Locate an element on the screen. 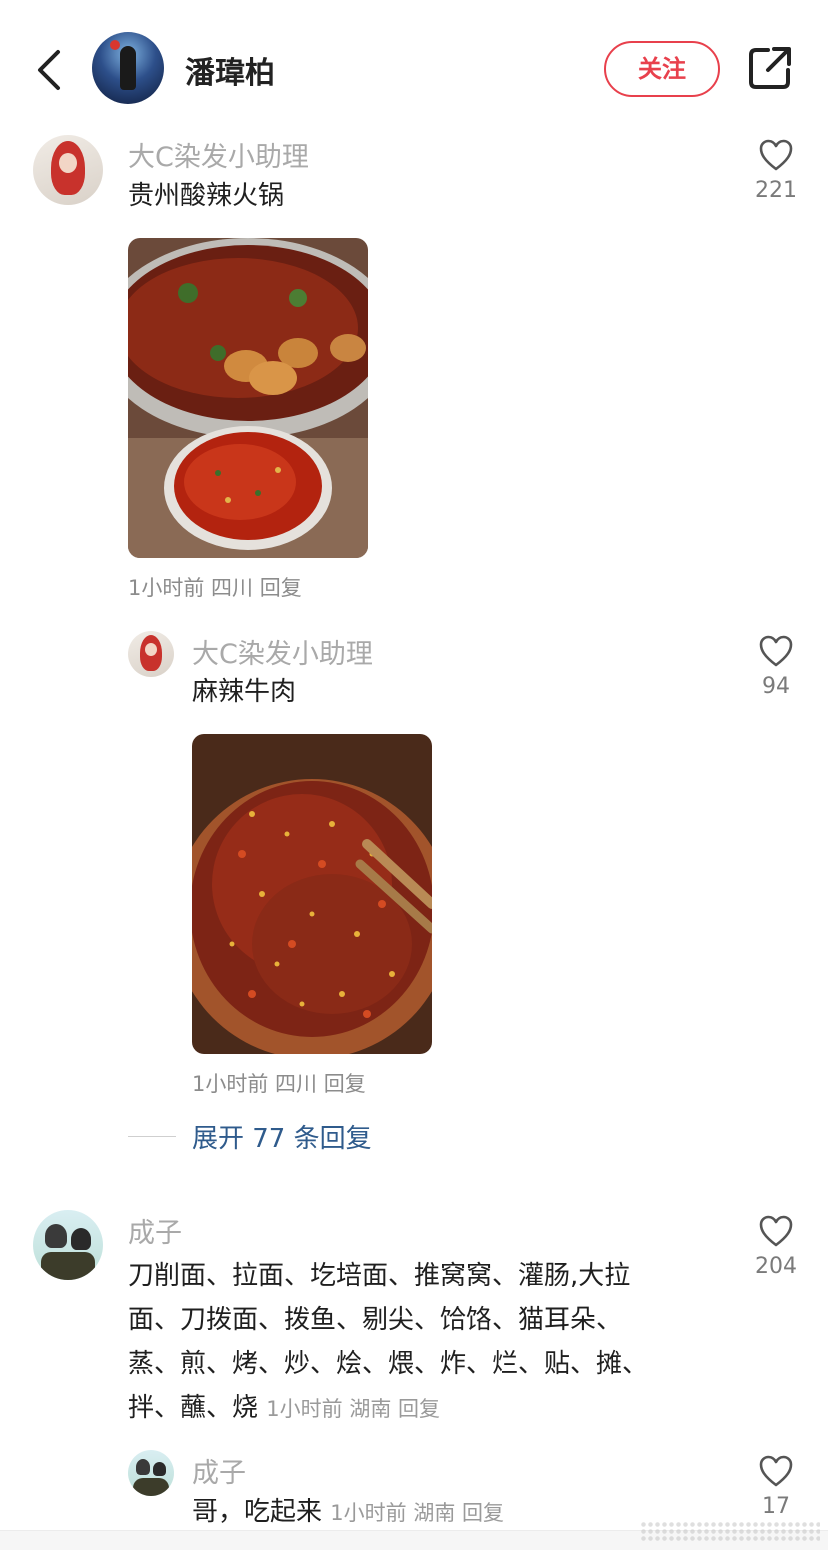 This screenshot has height=1550, width=828. reply-text: 麻辣牛肉 is located at coordinates (244, 692).